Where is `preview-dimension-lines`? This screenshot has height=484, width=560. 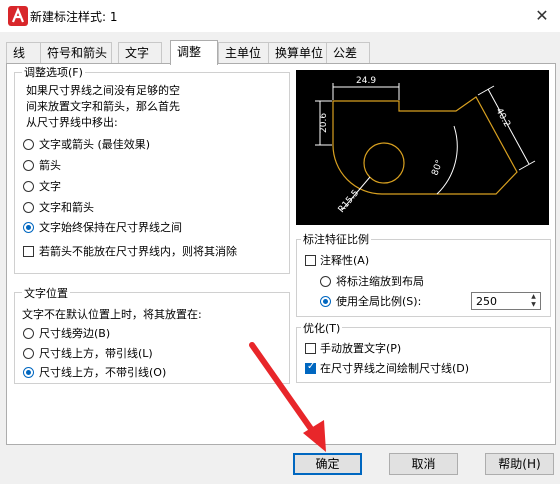 preview-dimension-lines is located at coordinates (425, 147).